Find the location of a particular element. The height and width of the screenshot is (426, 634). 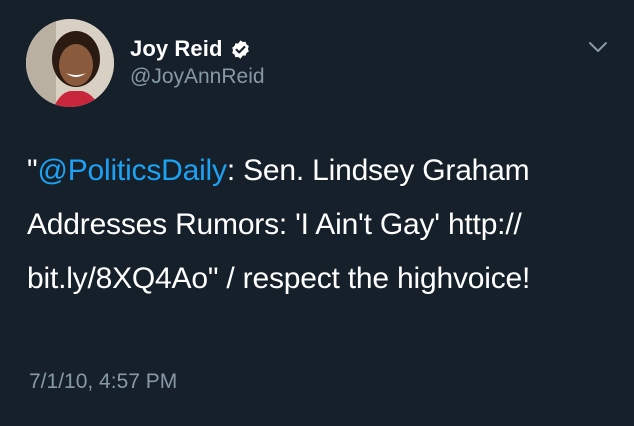

avatar is located at coordinates (70, 63).